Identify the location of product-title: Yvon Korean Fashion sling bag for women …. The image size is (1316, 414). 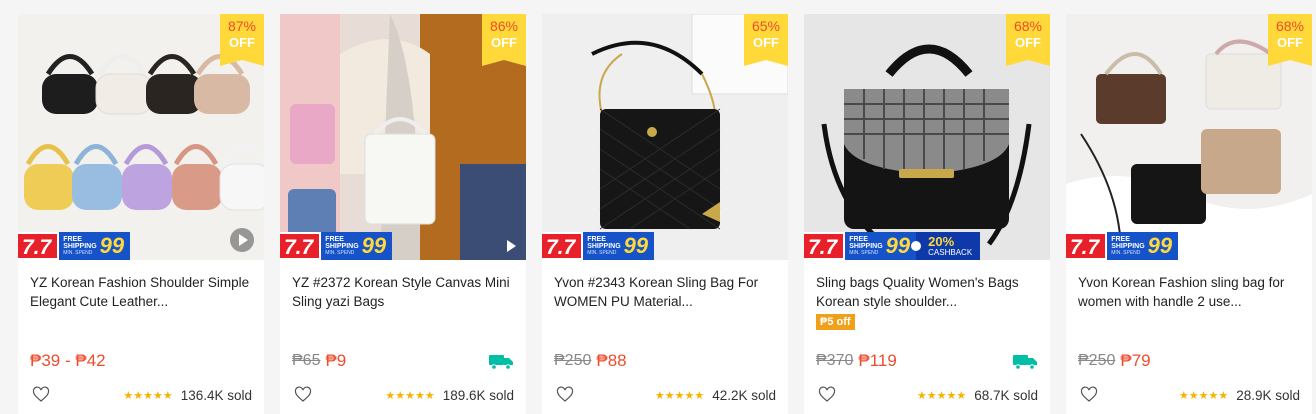
(1189, 292).